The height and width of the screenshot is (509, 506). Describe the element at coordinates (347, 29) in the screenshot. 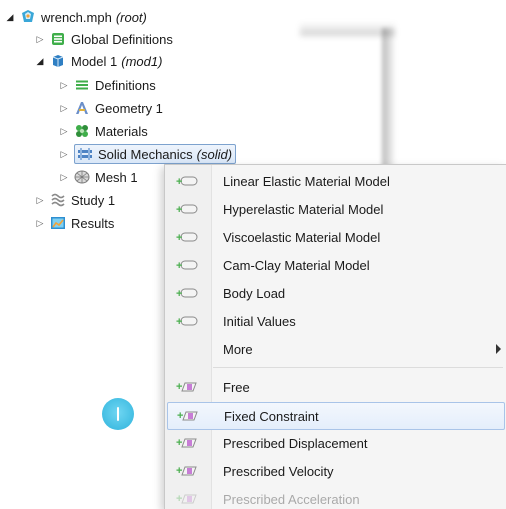

I see `tree-panel-shadow-top` at that location.